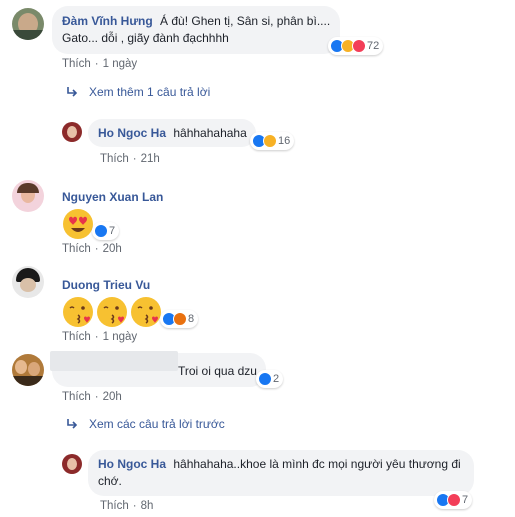 This screenshot has width=515, height=517. I want to click on view-more-replies-link: Xem thêm 1 câu trả lời, so click(149, 92).